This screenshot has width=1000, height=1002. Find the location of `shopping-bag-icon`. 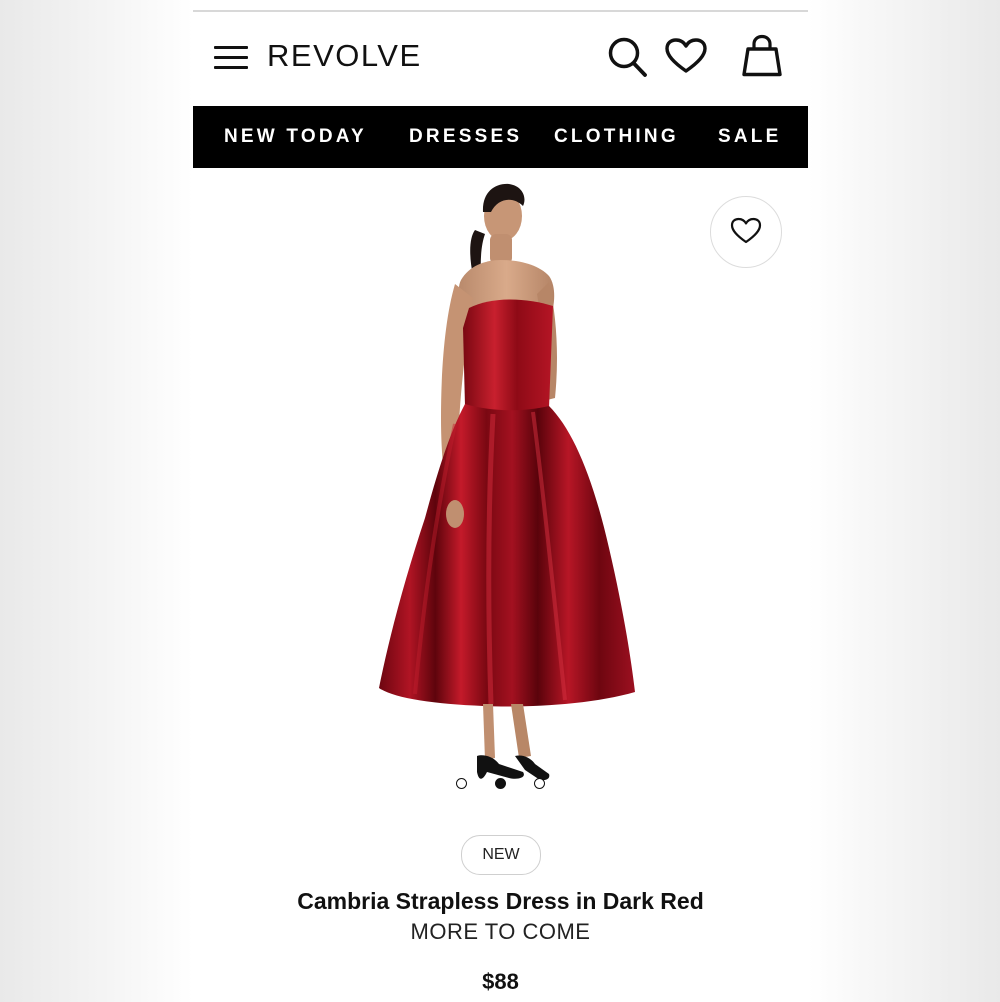

shopping-bag-icon is located at coordinates (762, 58).